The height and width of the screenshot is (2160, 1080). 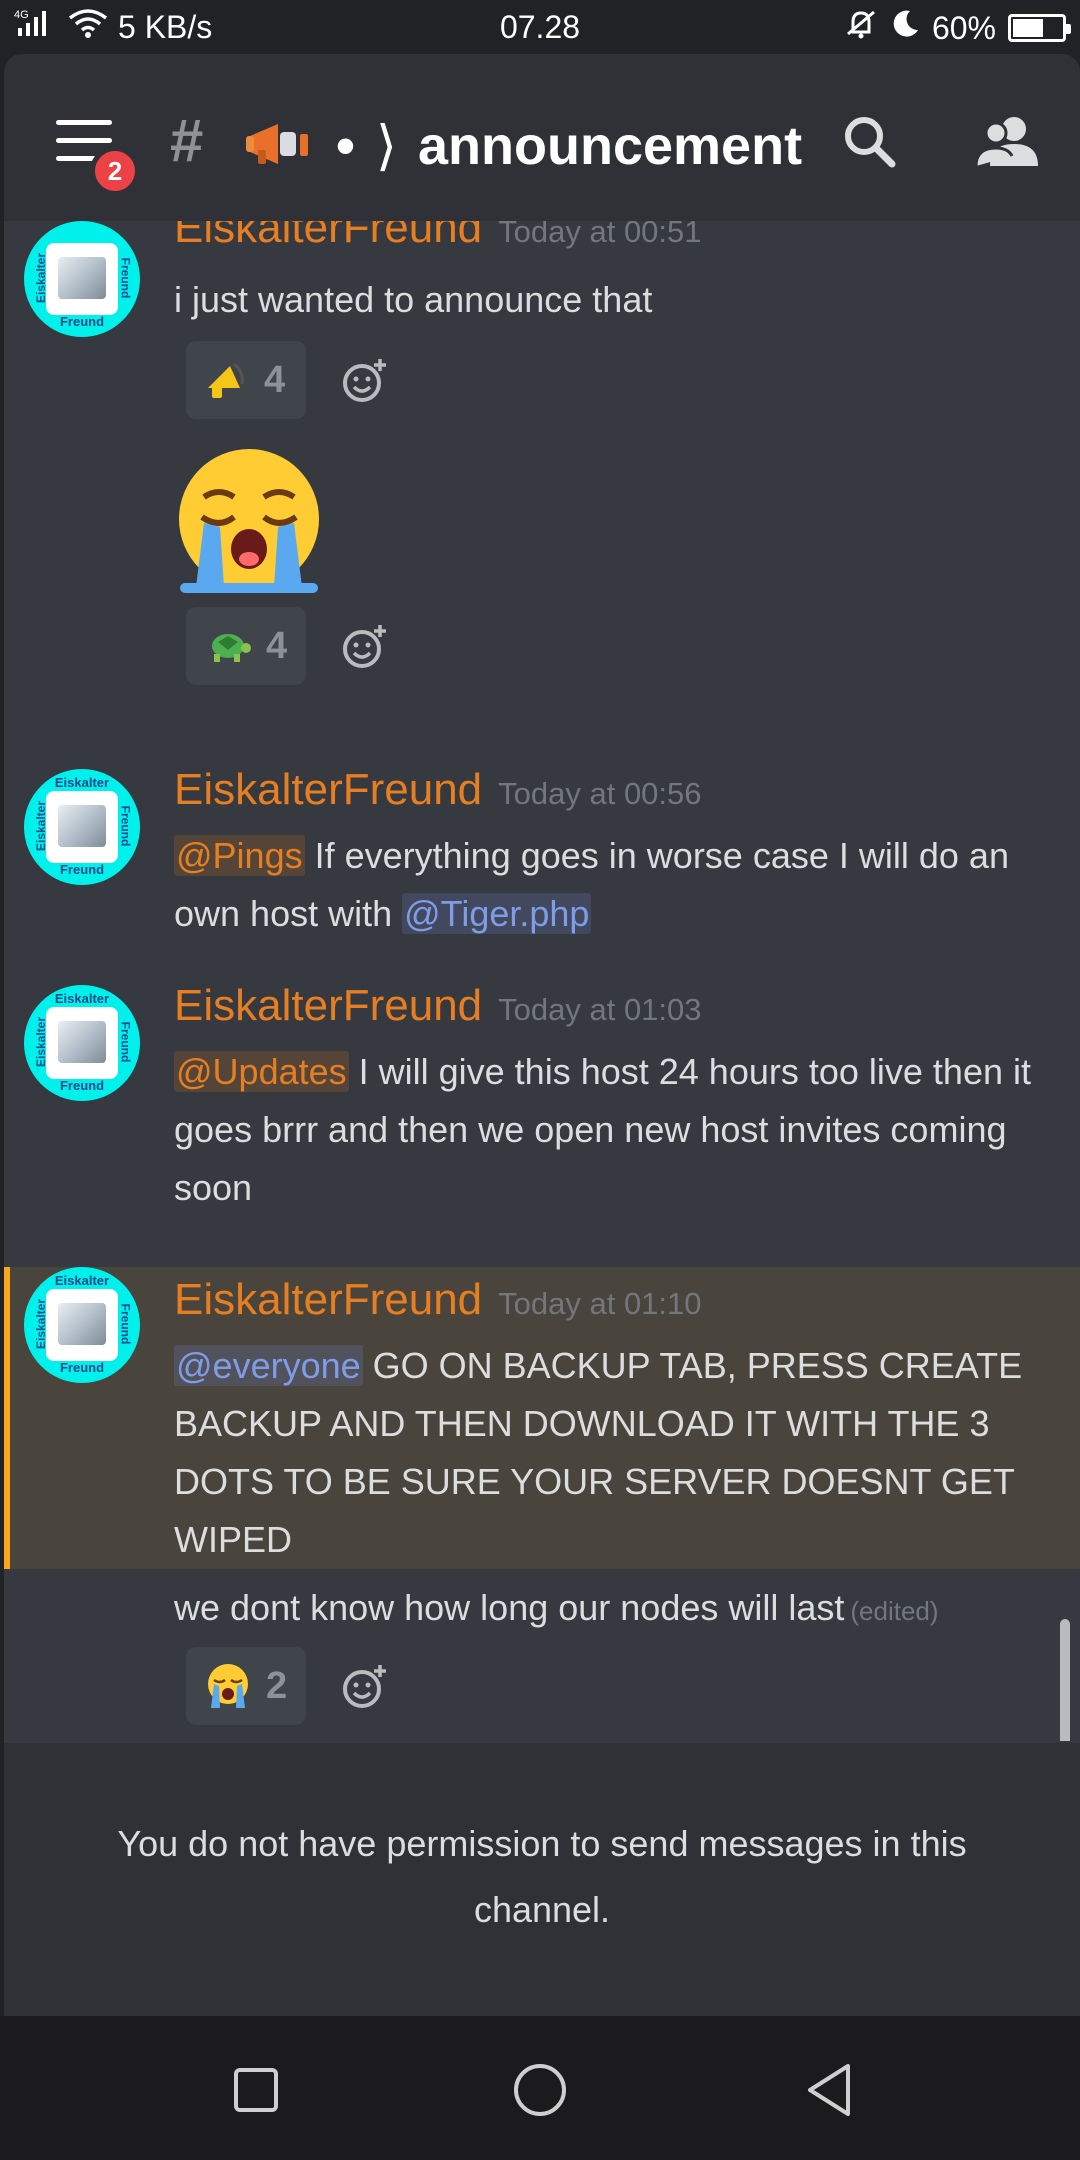 What do you see at coordinates (277, 144) in the screenshot?
I see `megaphone-icon` at bounding box center [277, 144].